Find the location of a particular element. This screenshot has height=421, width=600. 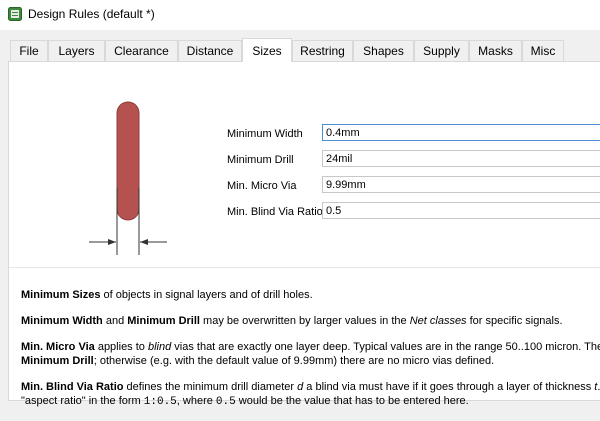

help-text-span: for specific signals. is located at coordinates (514, 321).